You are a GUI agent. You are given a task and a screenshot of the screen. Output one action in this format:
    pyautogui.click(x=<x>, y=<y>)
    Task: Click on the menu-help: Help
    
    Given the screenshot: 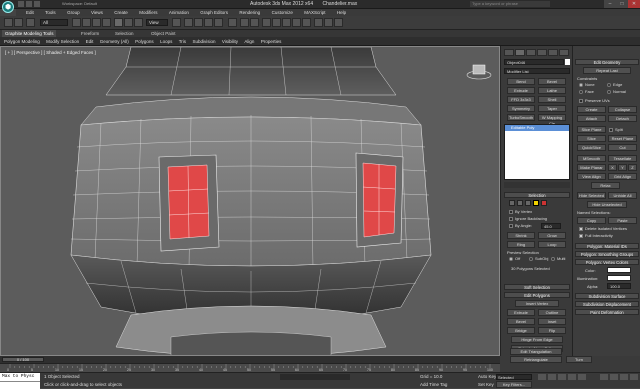 What is the action you would take?
    pyautogui.click(x=341, y=12)
    